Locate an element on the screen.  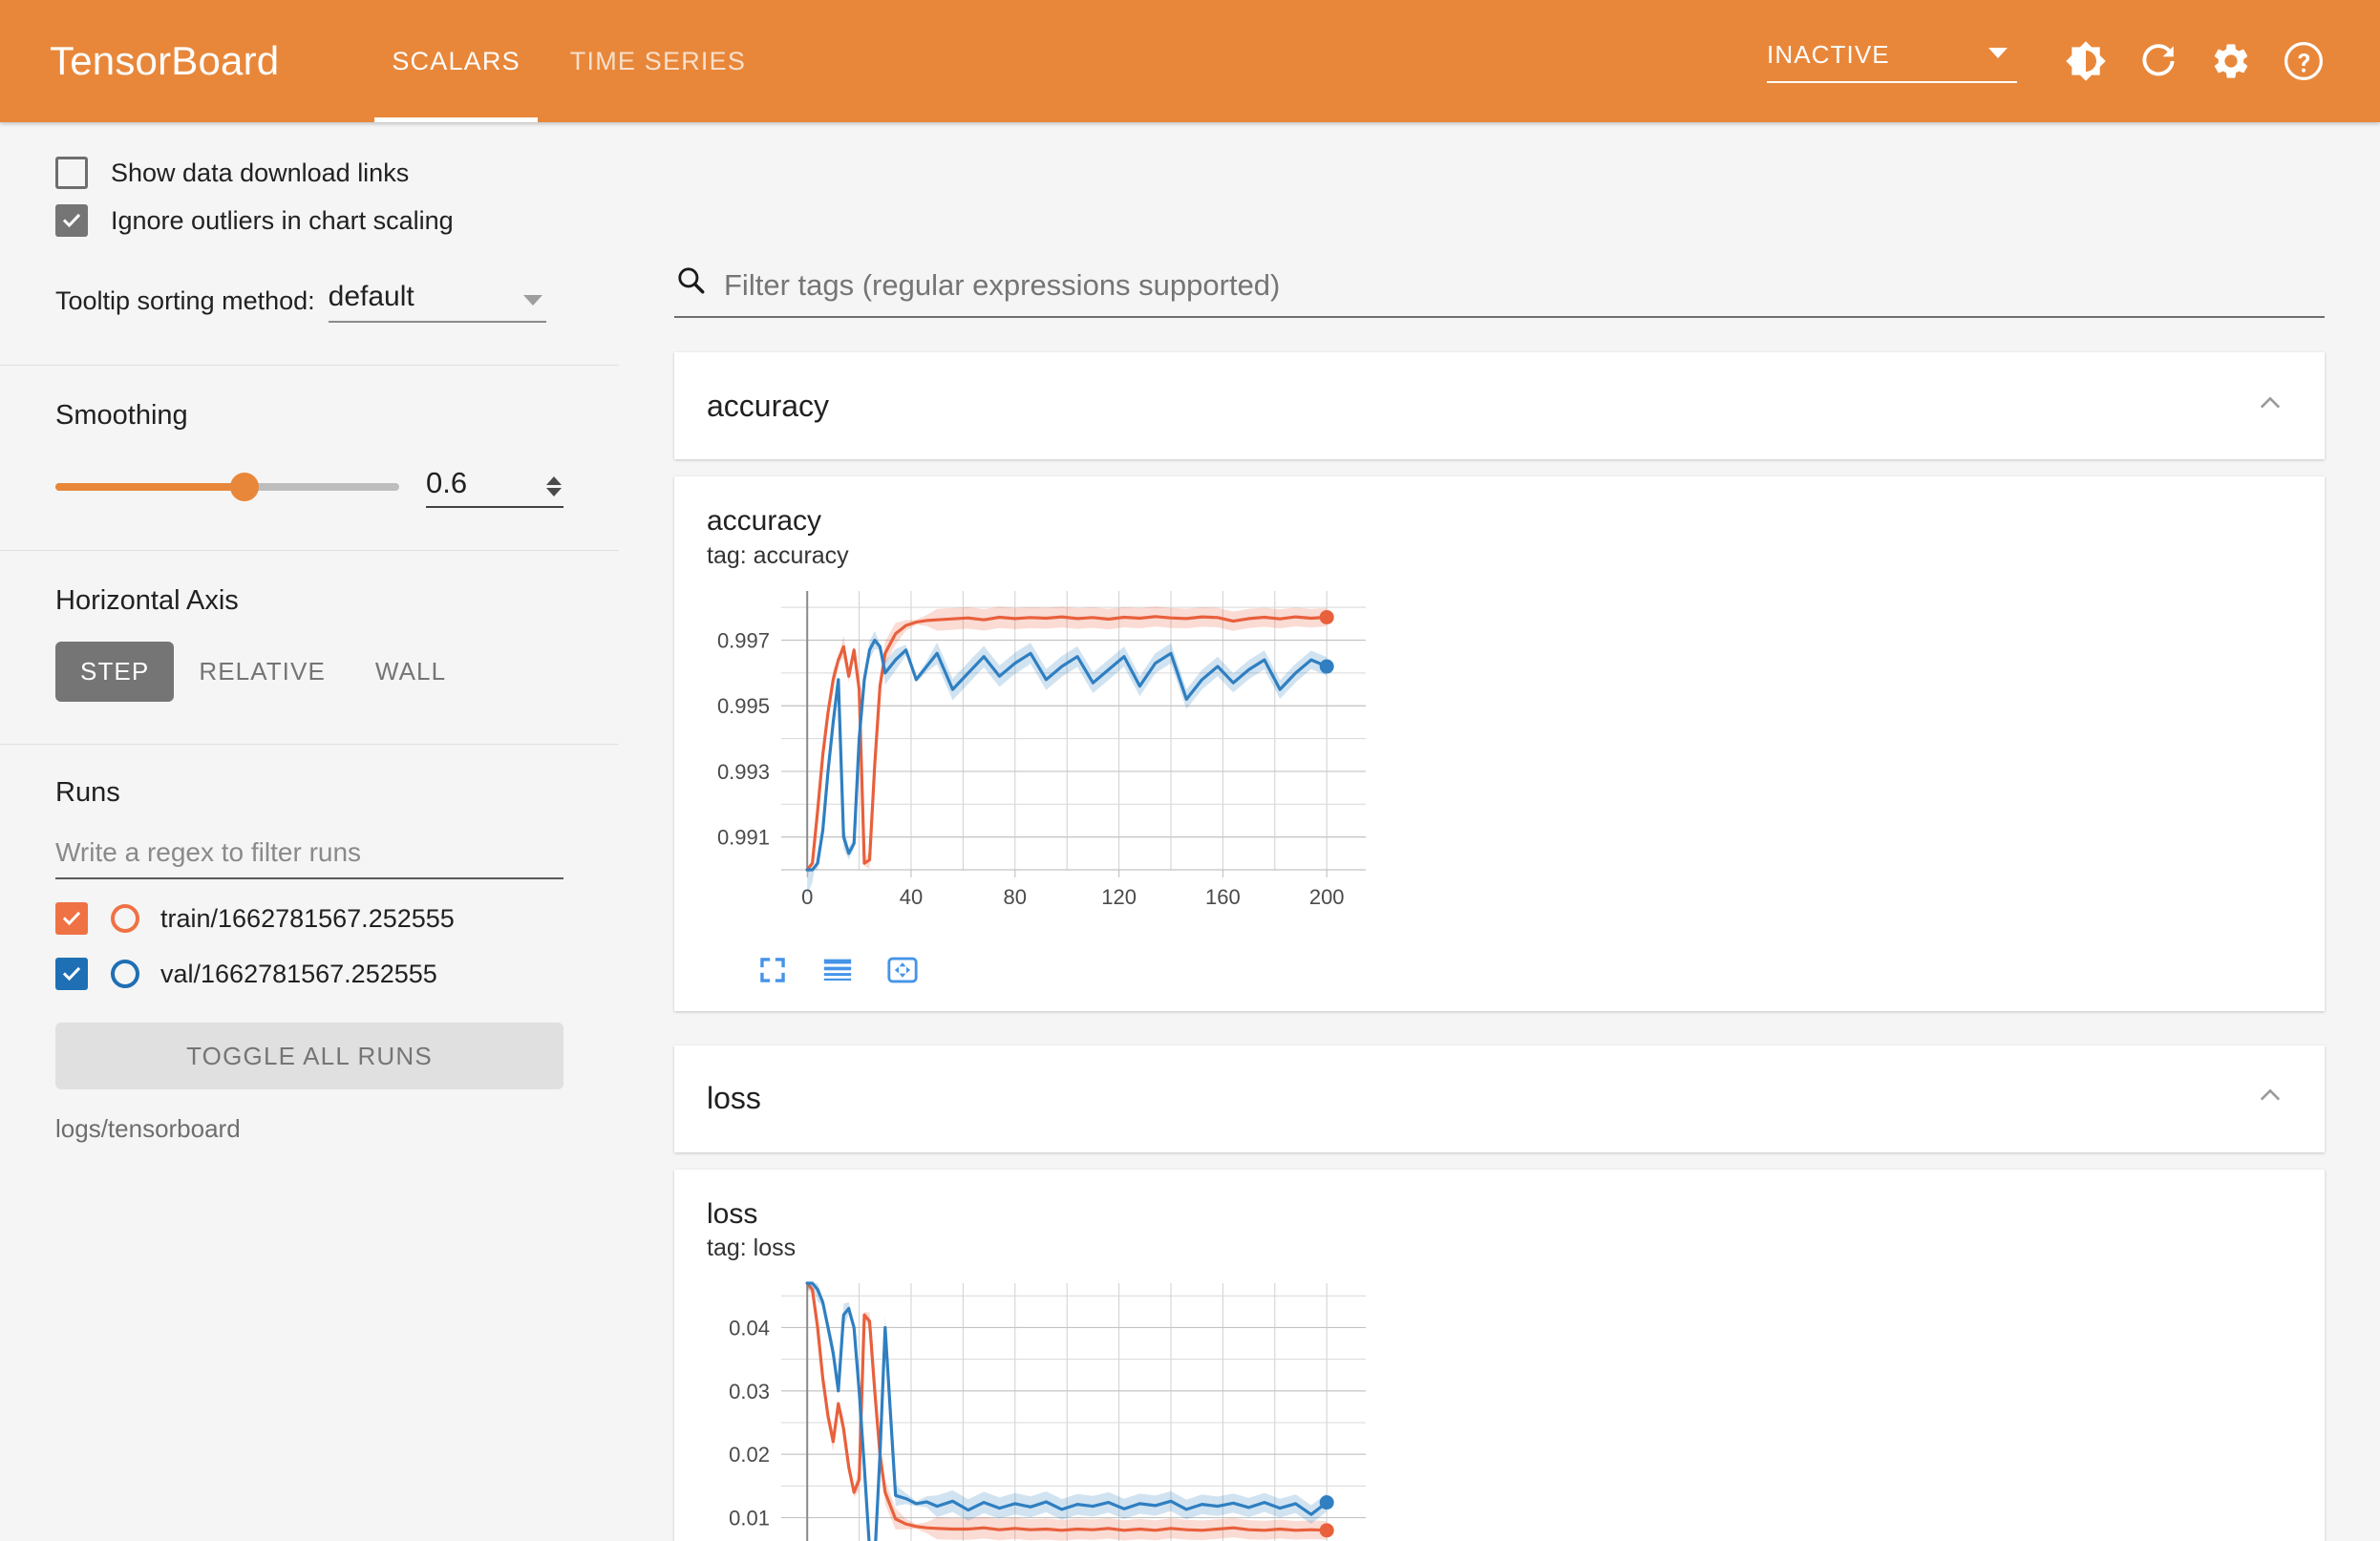
header-actions: INACTIVE is located at coordinates (2054, 61).